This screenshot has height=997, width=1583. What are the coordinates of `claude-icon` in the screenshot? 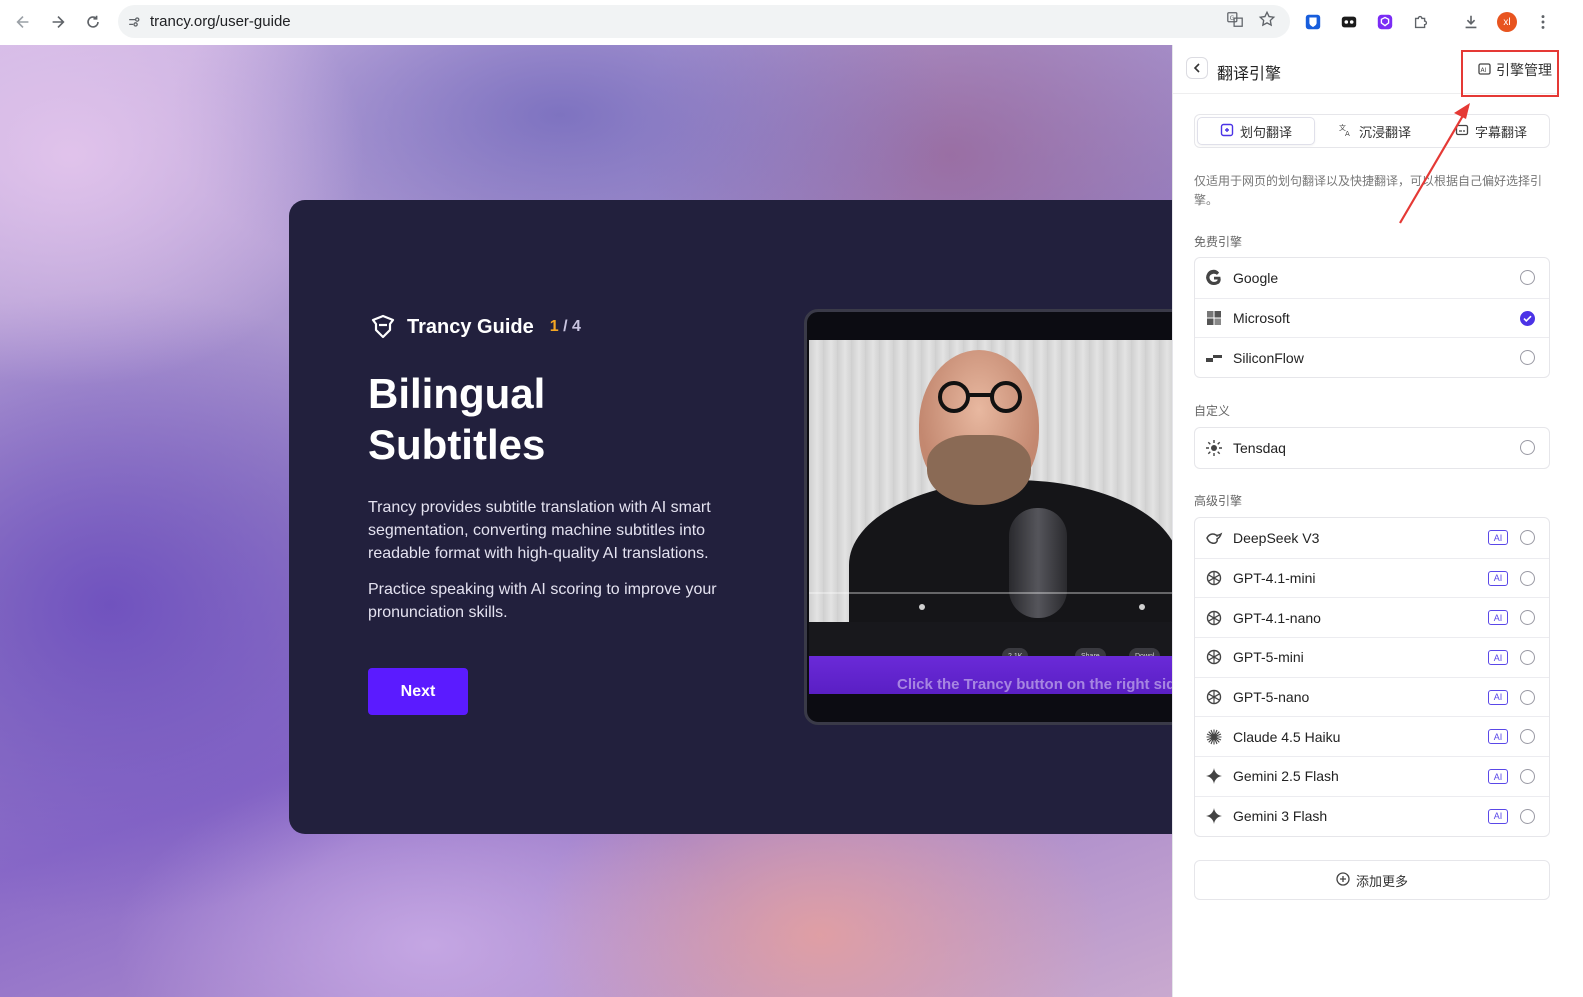 It's located at (1214, 737).